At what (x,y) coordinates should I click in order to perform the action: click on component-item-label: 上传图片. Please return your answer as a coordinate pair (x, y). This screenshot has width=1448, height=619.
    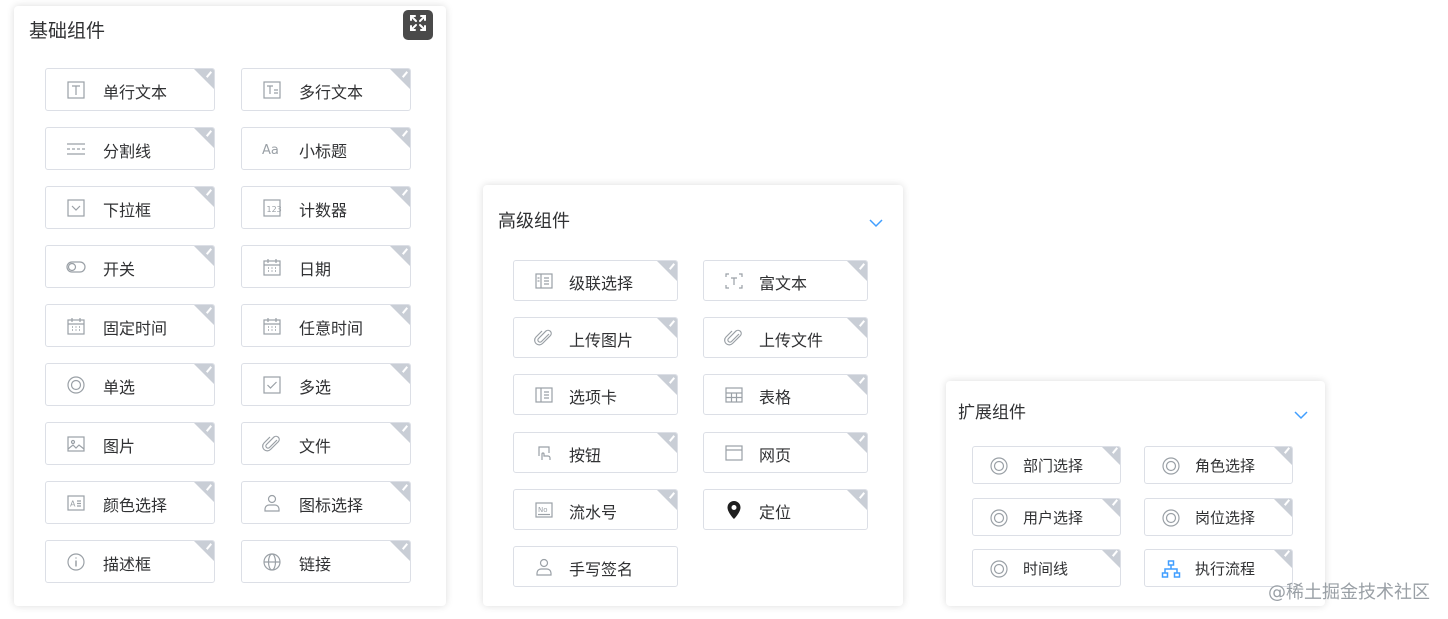
    Looking at the image, I should click on (601, 341).